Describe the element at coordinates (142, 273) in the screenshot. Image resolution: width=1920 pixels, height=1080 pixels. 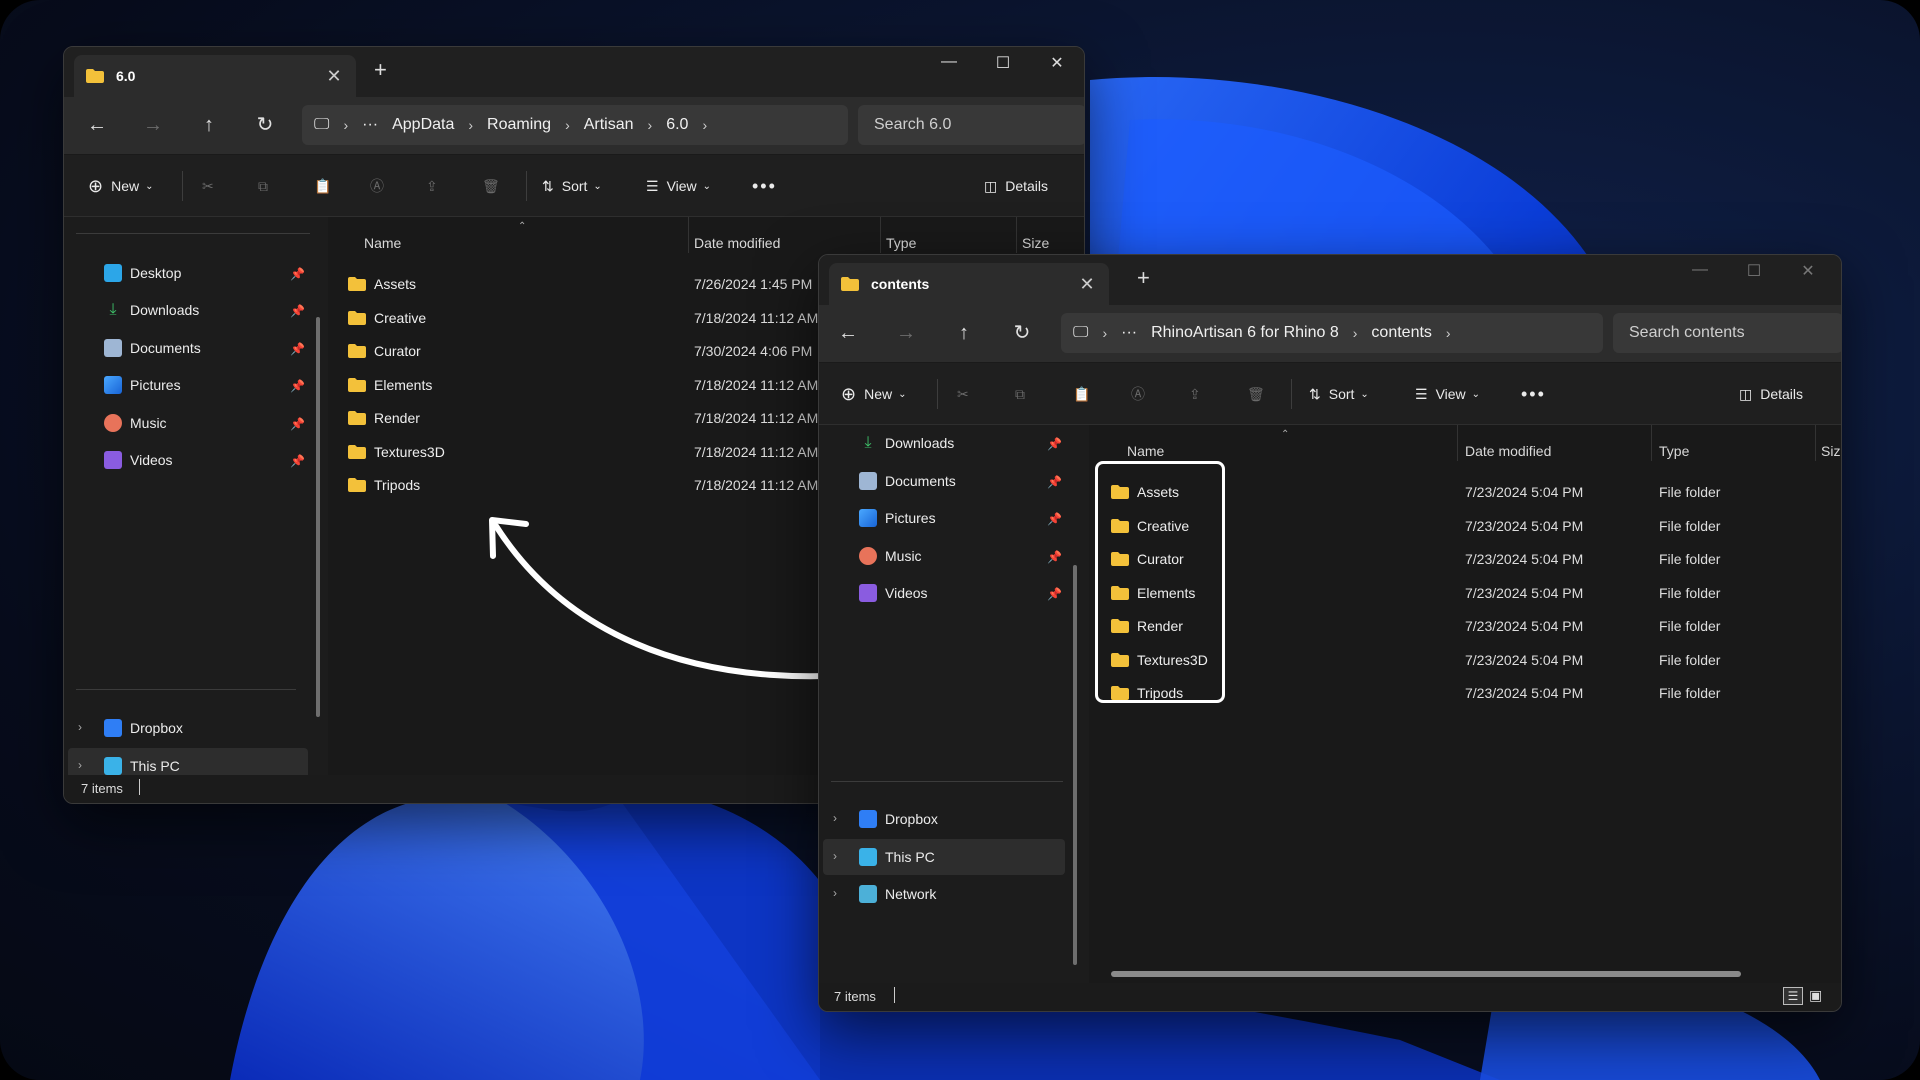
I see `sidebar-item-desktop: Desktop` at that location.